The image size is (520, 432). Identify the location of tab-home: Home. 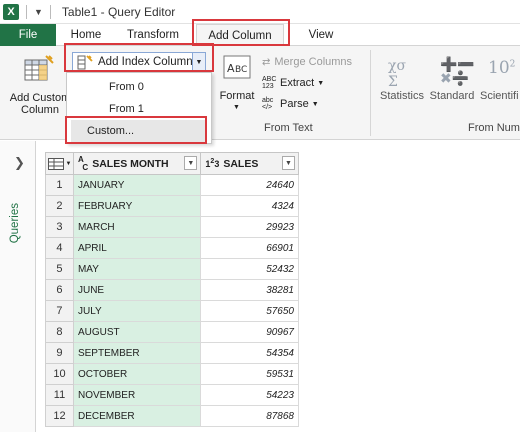
(86, 35).